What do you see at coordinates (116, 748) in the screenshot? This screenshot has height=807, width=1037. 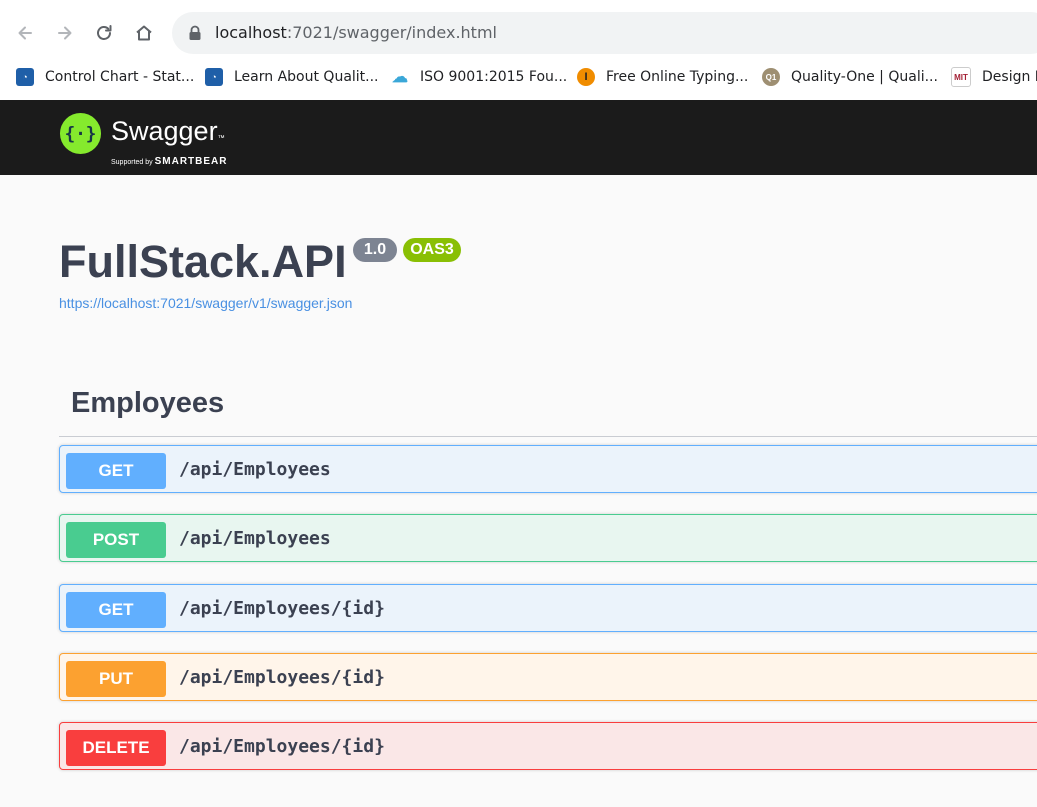 I see `method-badge-delete: DELETE` at bounding box center [116, 748].